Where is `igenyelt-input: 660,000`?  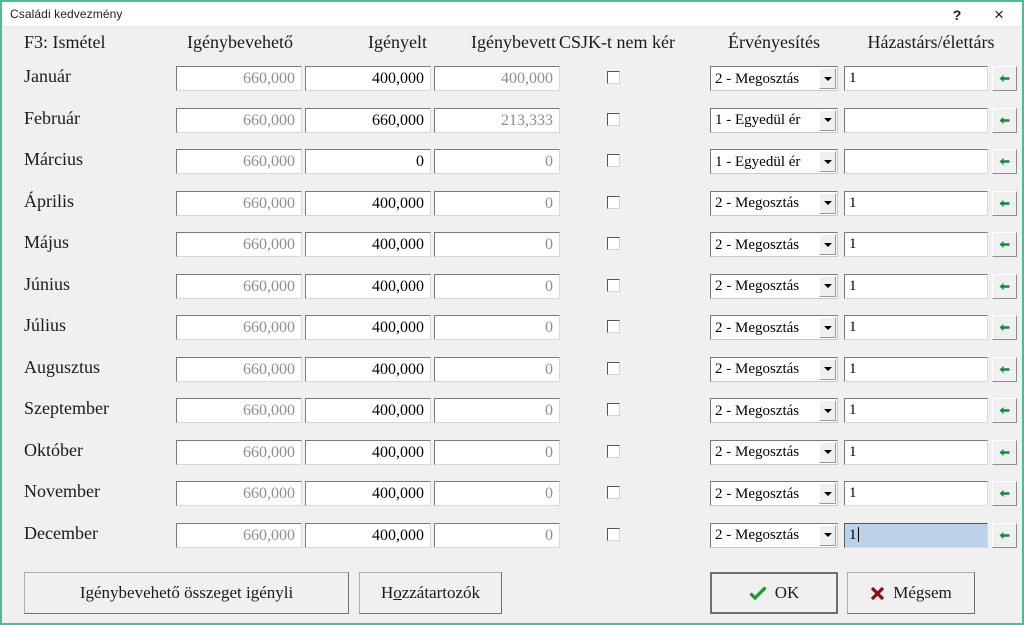
igenyelt-input: 660,000 is located at coordinates (368, 120).